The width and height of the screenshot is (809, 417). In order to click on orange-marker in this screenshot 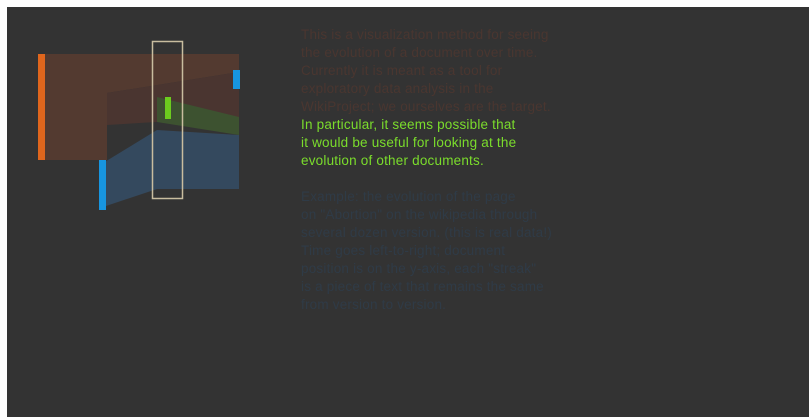, I will do `click(41, 107)`.